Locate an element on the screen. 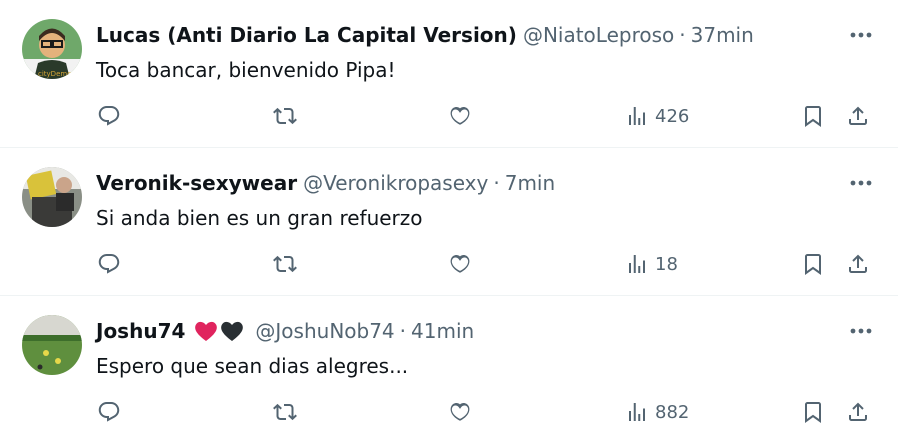 The image size is (898, 437). views-count: 18 is located at coordinates (666, 264).